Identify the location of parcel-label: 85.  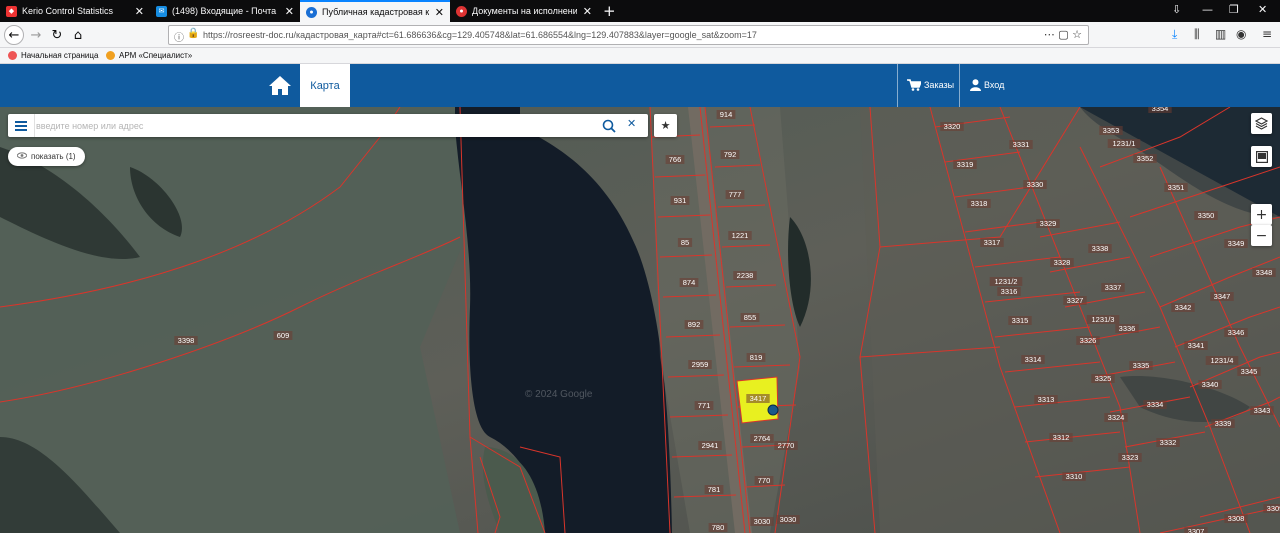
(685, 242).